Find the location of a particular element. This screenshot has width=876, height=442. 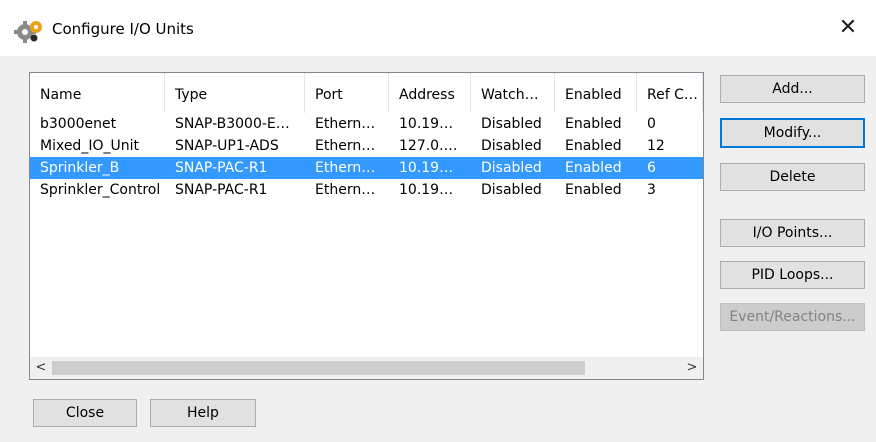

title-bar: Configure I/O Units ✕ is located at coordinates (438, 28).